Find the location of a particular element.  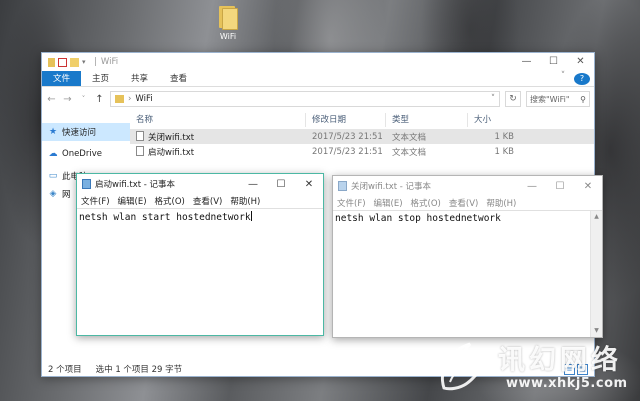

notepad-titlebar: 关闭wifi.txt - 记事本 — ☐ ✕ is located at coordinates (467, 186).